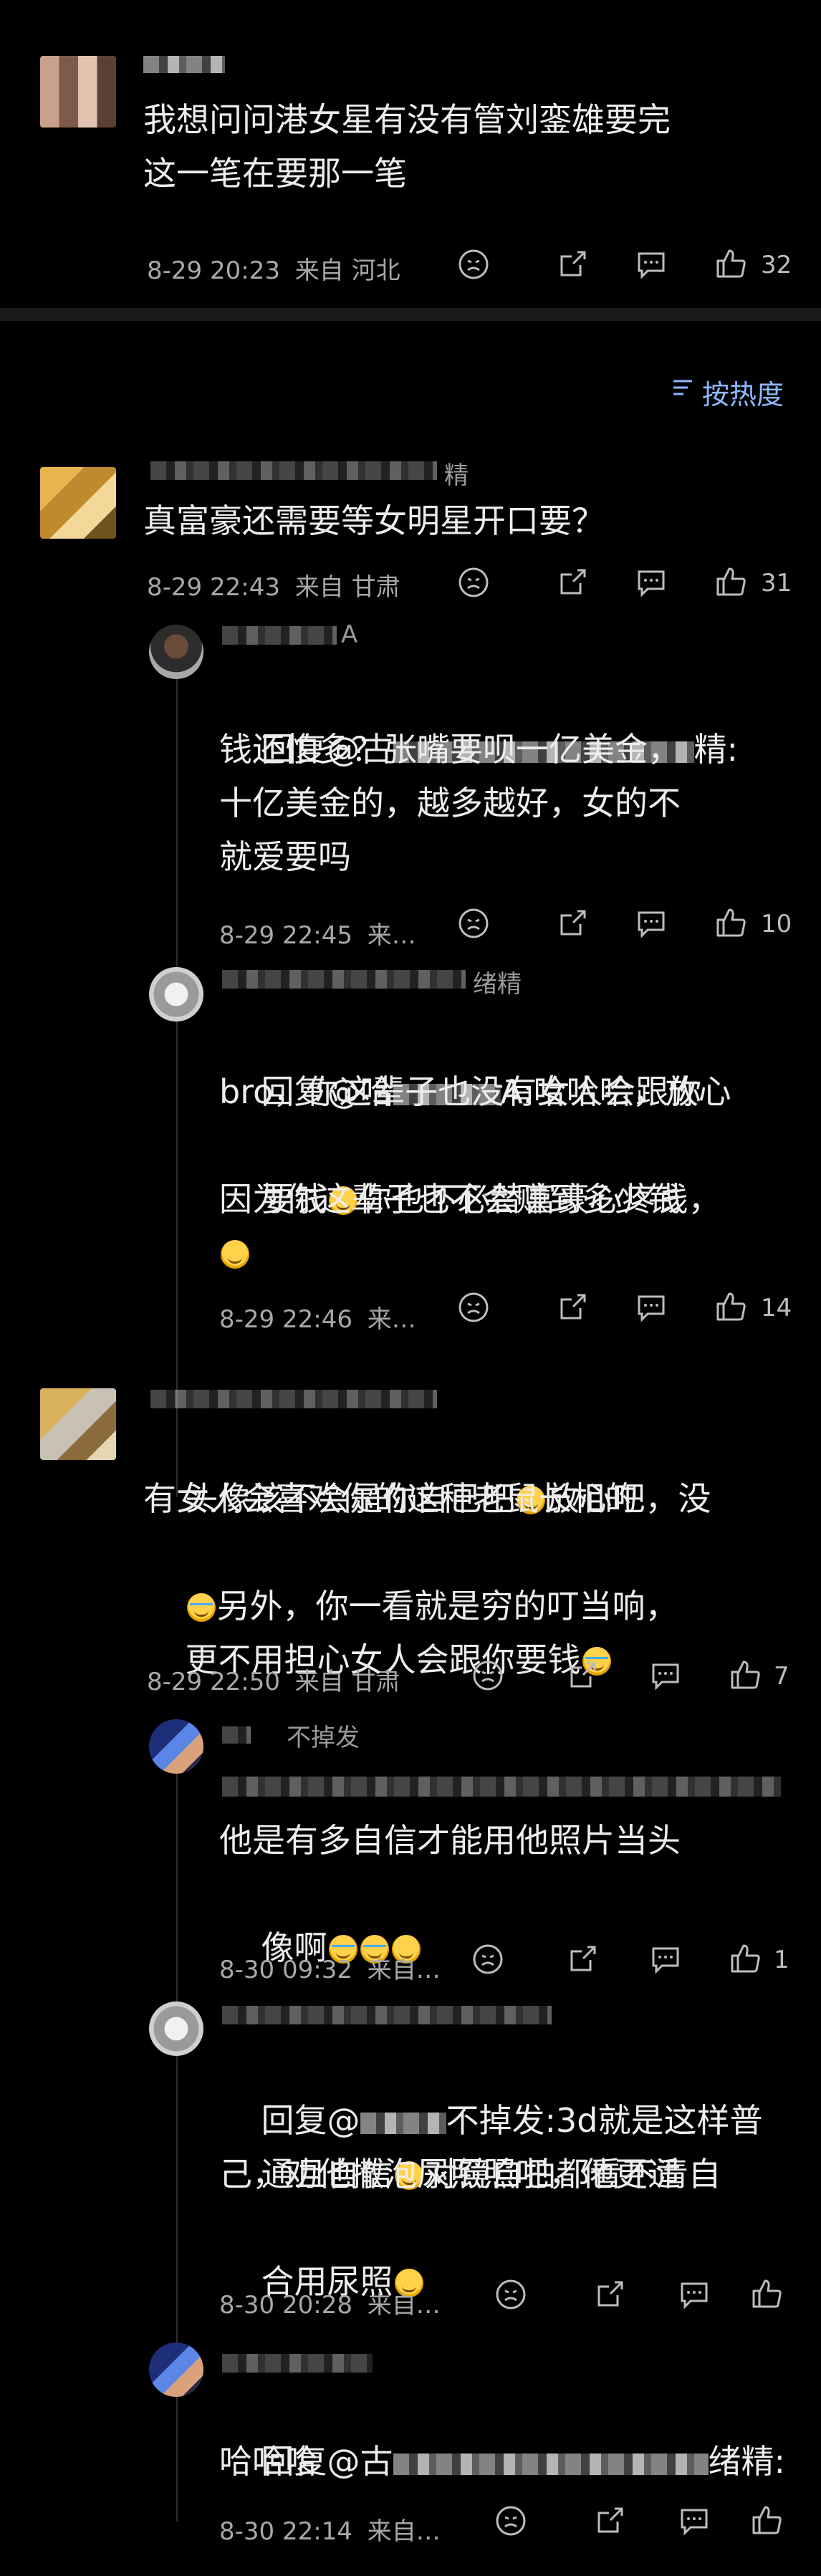 The width and height of the screenshot is (821, 2576). Describe the element at coordinates (456, 475) in the screenshot. I see `username-suffix: 精` at that location.